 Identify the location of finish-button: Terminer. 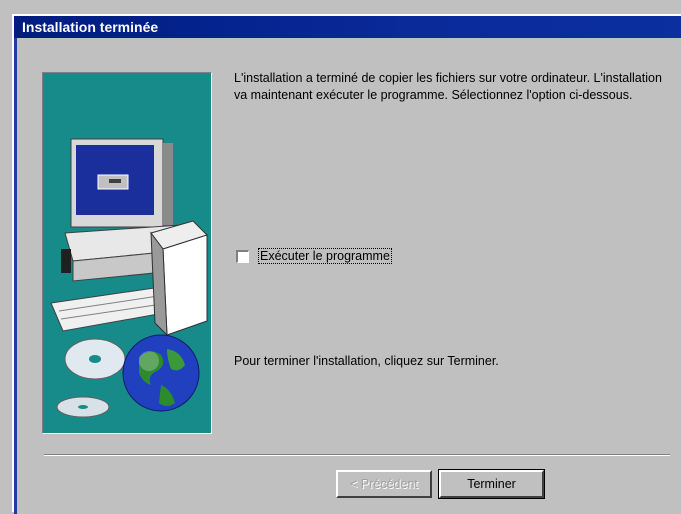
(491, 484).